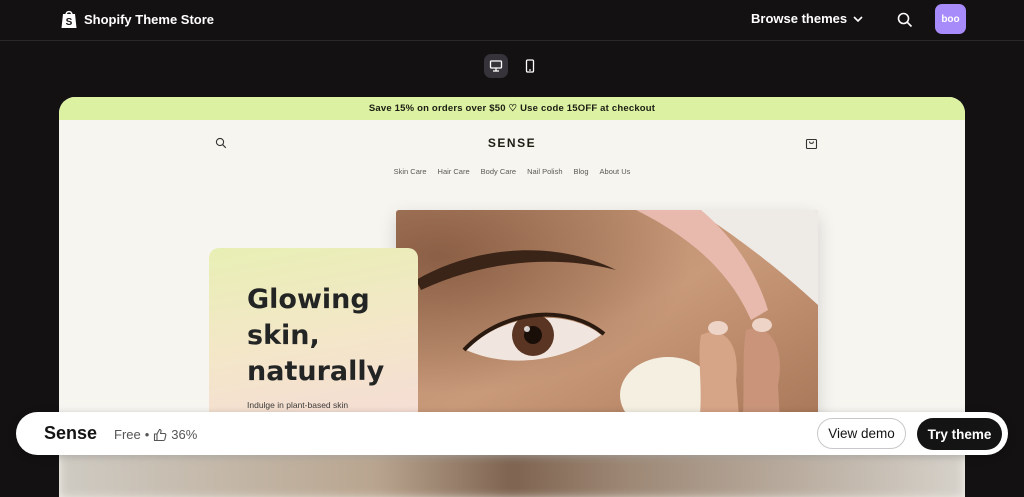 The image size is (1024, 497). I want to click on browse-themes-label: Browse themes, so click(799, 18).